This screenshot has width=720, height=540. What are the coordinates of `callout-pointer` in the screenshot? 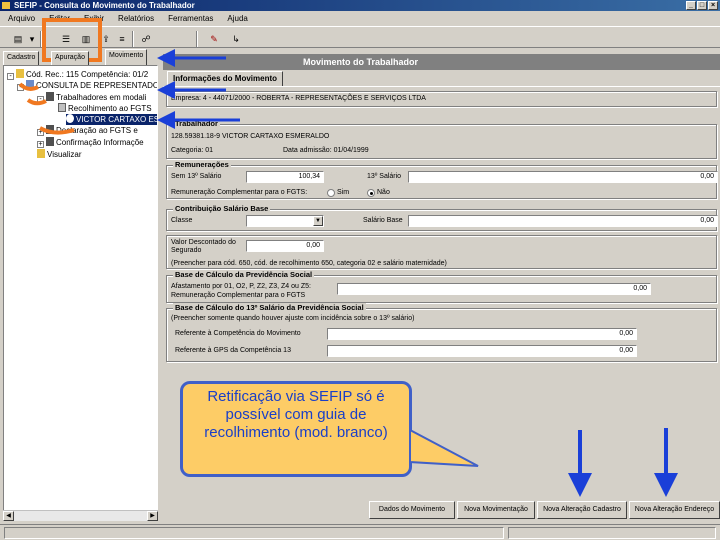 It's located at (444, 447).